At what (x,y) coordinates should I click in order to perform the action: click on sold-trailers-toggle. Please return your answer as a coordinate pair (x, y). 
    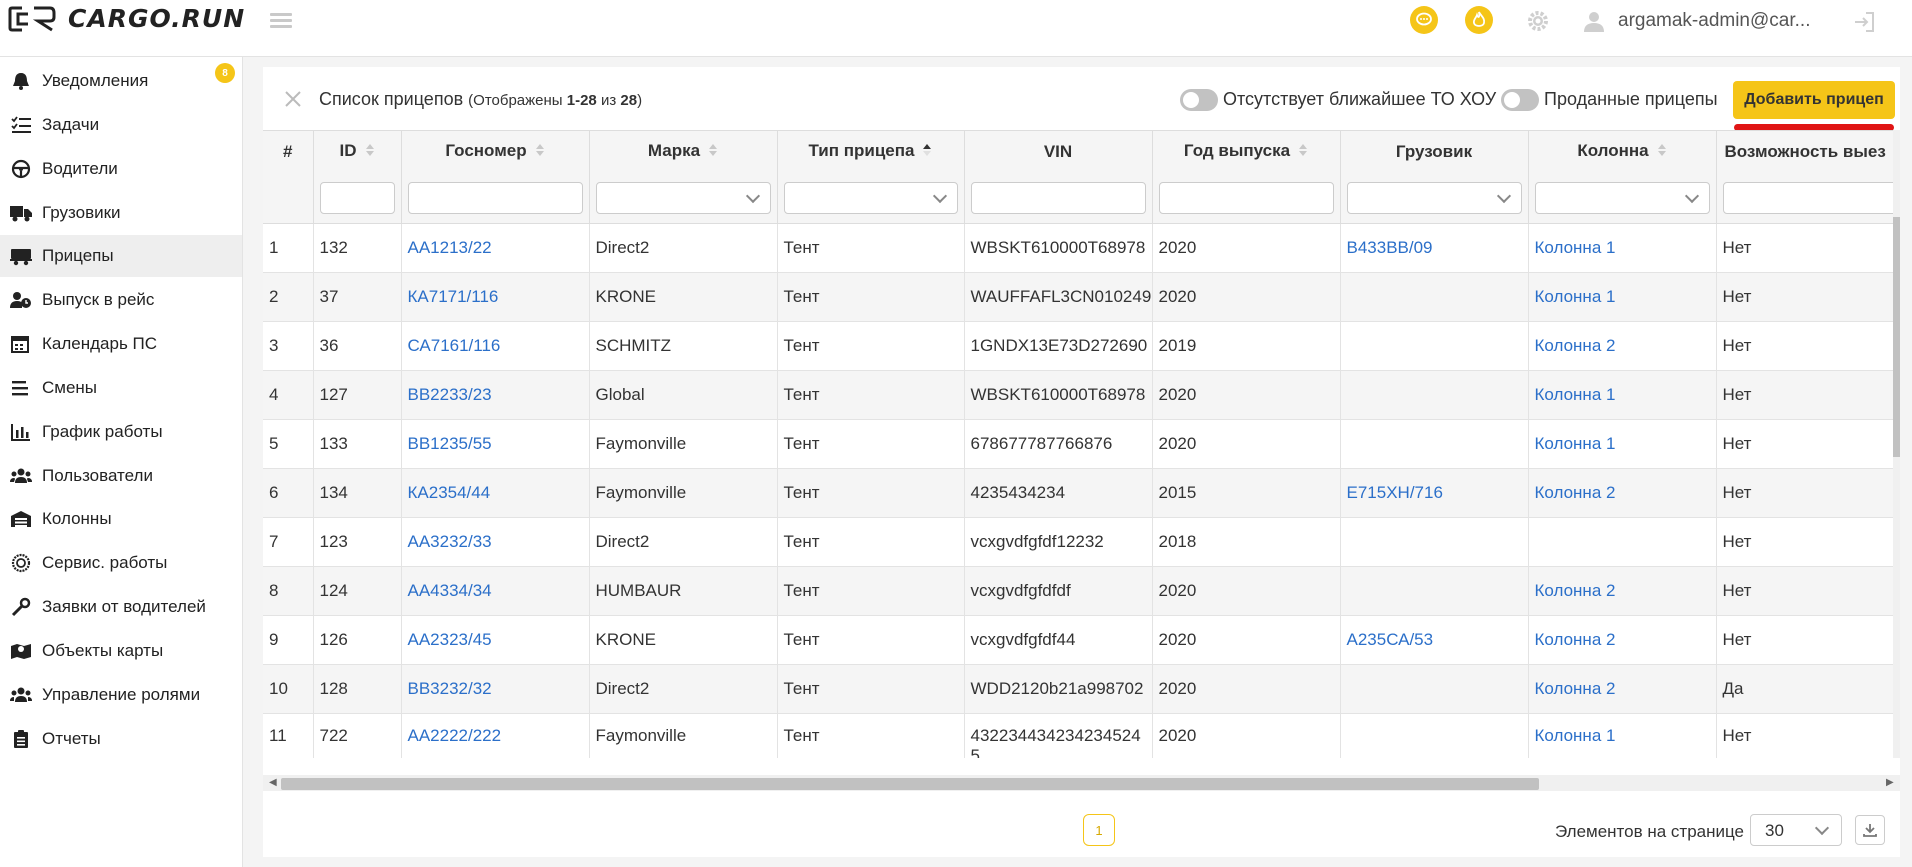
    Looking at the image, I should click on (1520, 100).